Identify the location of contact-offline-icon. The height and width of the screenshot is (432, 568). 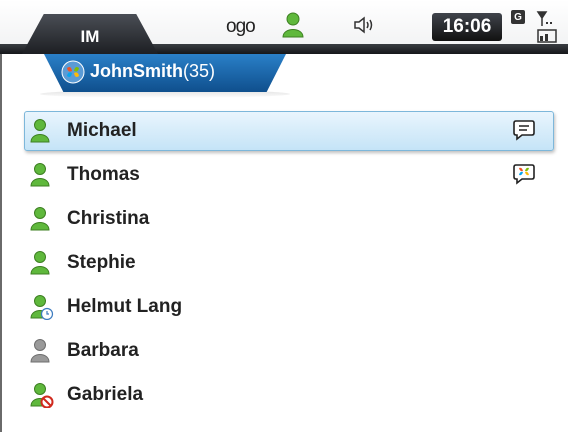
(42, 353).